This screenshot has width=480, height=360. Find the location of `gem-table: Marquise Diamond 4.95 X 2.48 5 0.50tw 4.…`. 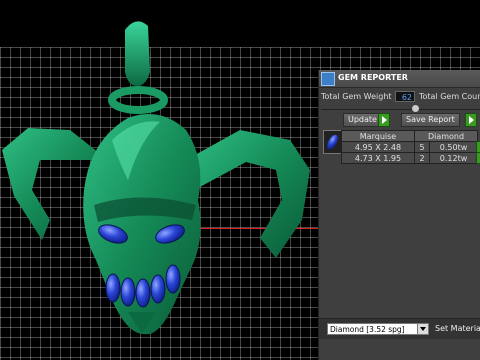

gem-table: Marquise Diamond 4.95 X 2.48 5 0.50tw 4.… is located at coordinates (409, 147).